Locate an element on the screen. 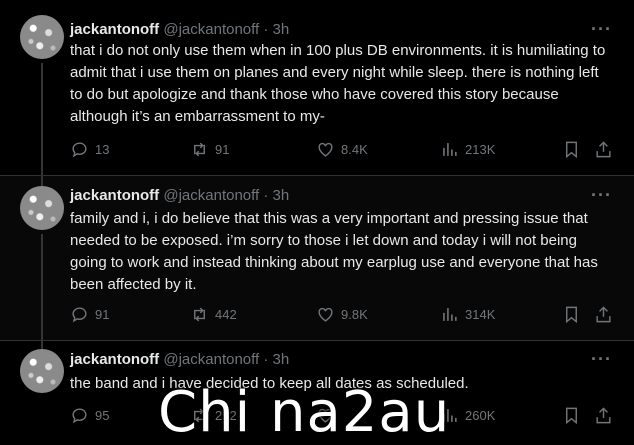 The image size is (634, 445). reply-button: 95 is located at coordinates (89, 415).